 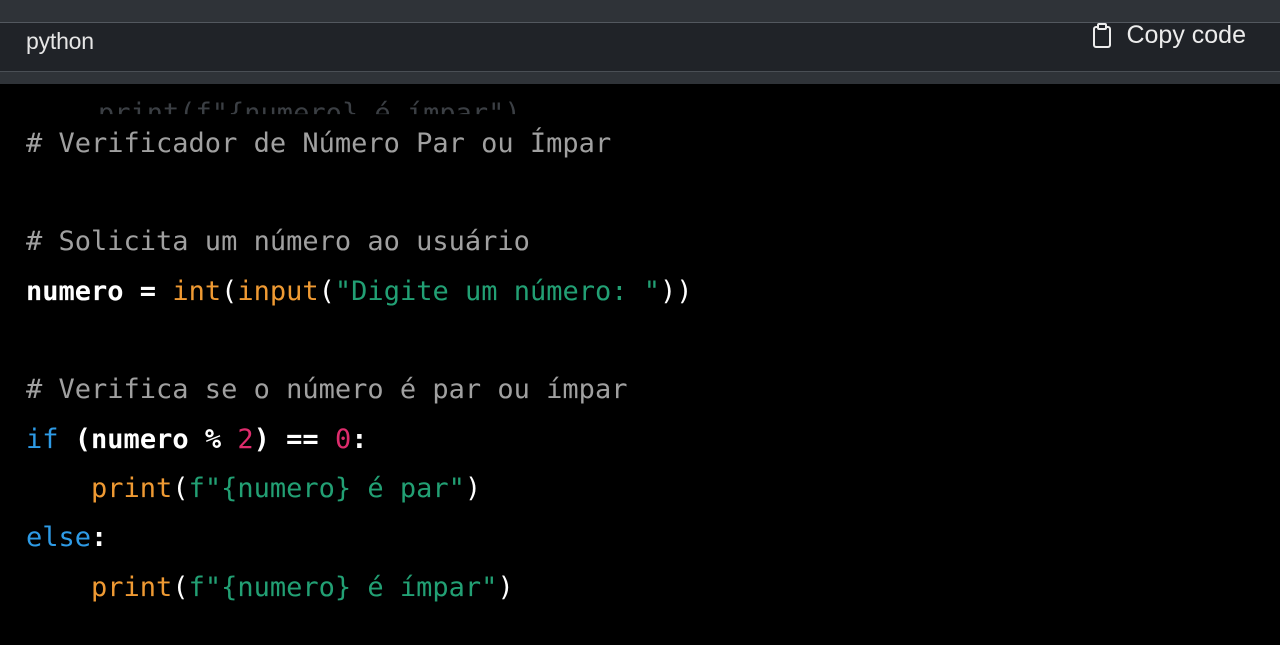 What do you see at coordinates (278, 291) in the screenshot?
I see `code-builtin: input` at bounding box center [278, 291].